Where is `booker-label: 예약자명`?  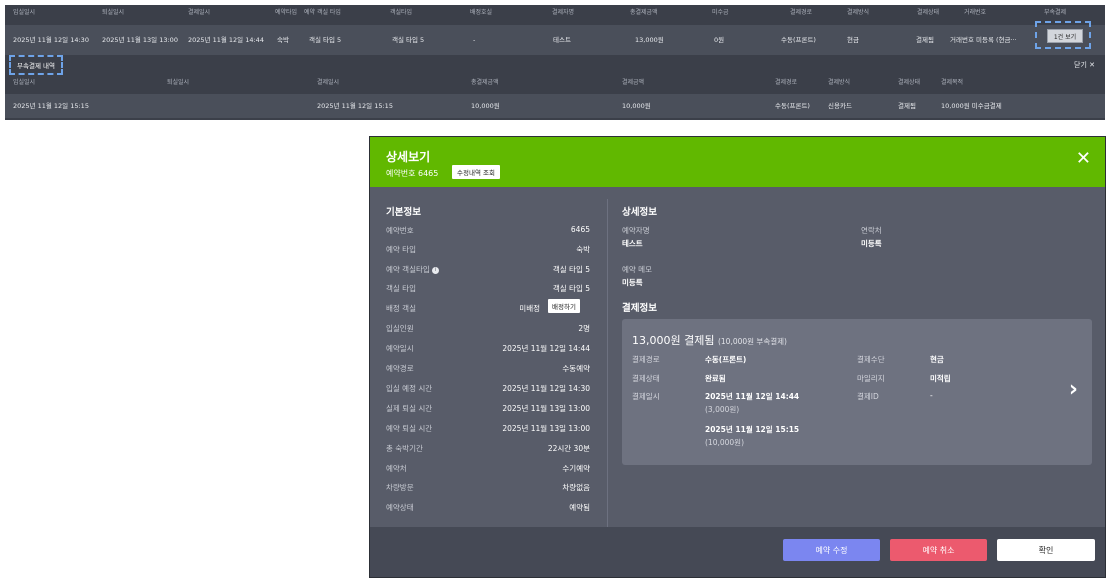 booker-label: 예약자명 is located at coordinates (636, 230).